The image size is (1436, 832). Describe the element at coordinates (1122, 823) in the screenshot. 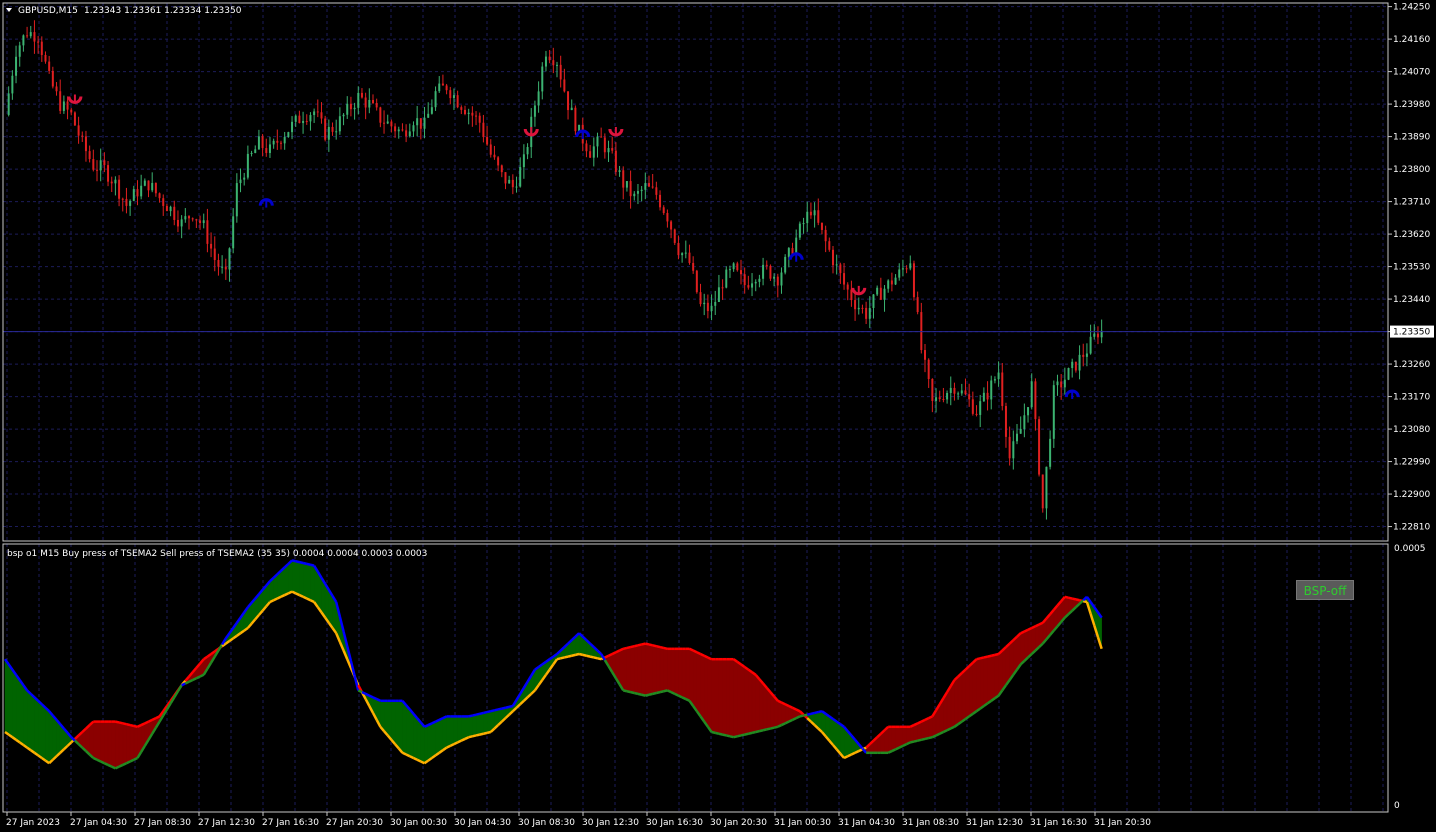

I see `time-tick-label: 31 Jan 20:30` at that location.